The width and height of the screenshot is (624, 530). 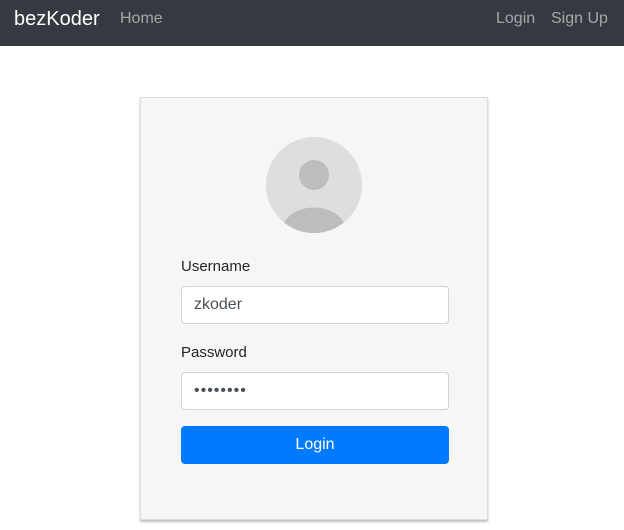 I want to click on nav-signup-link: Sign Up, so click(x=579, y=19).